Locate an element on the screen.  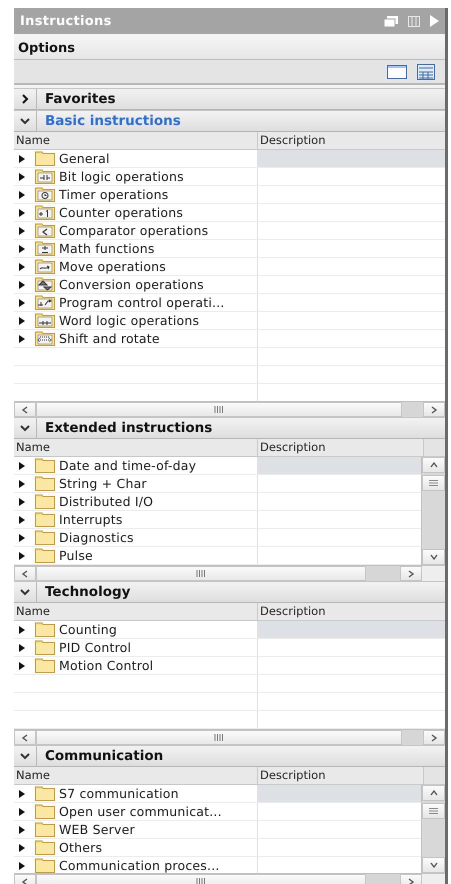
tree-item: Date and time-of-day is located at coordinates (127, 465).